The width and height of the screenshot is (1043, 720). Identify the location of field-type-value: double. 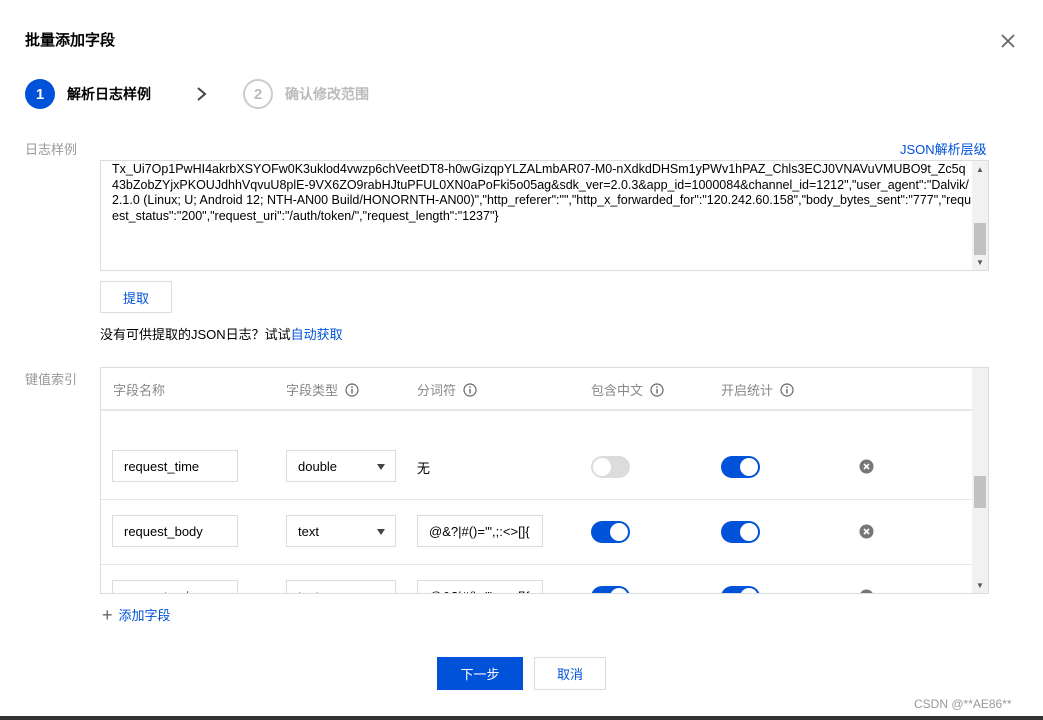
(318, 466).